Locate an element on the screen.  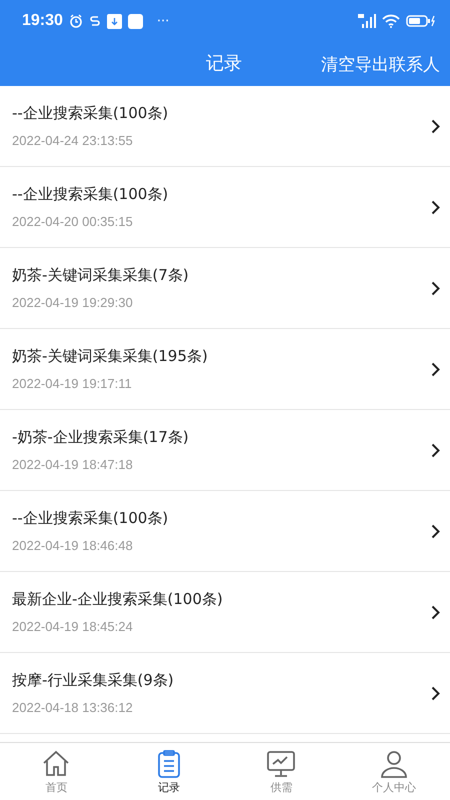
clear-export-button: 清空导出联系人 is located at coordinates (380, 64).